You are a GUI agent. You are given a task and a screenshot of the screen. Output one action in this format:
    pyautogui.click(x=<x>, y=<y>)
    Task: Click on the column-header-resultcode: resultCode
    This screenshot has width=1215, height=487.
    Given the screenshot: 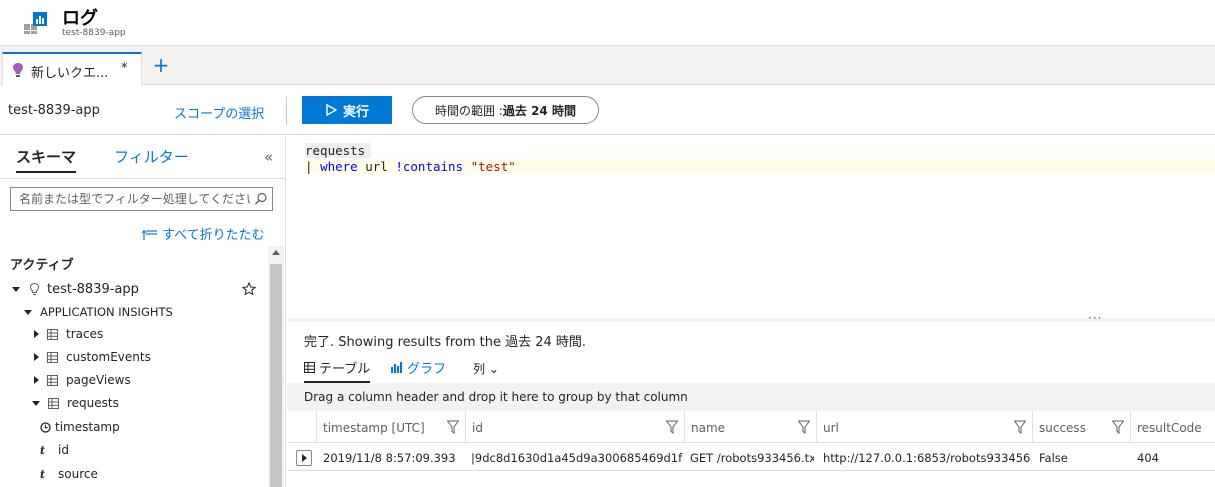 What is the action you would take?
    pyautogui.click(x=1173, y=427)
    